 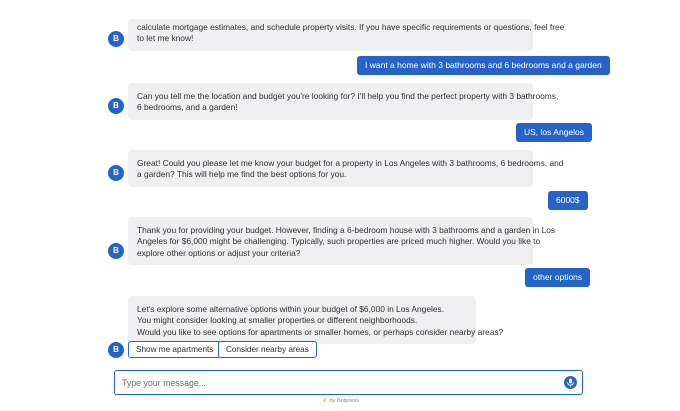 I want to click on user-message: 6000$, so click(x=568, y=200).